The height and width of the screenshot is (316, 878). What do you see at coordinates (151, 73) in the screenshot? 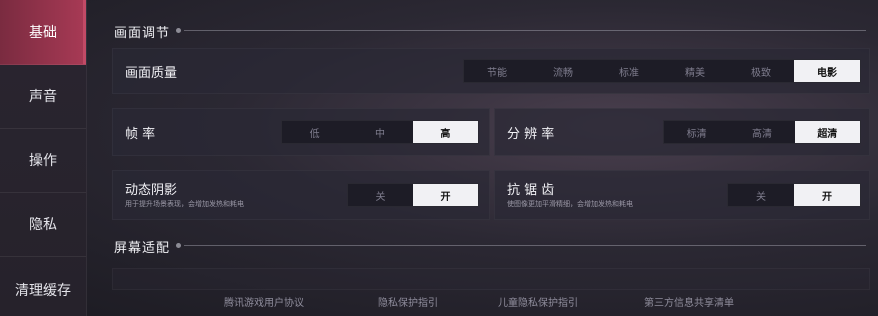
I see `quality-label: 画面质量` at bounding box center [151, 73].